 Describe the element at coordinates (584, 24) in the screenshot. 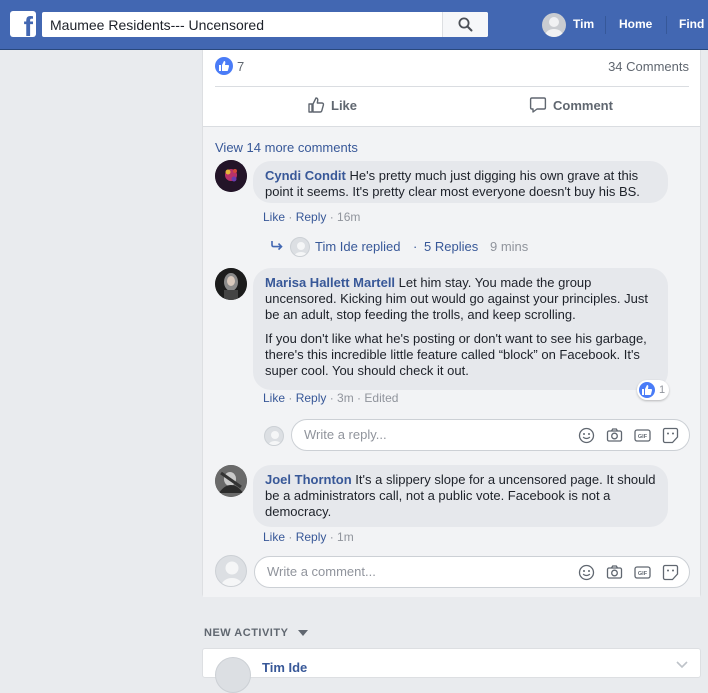

I see `profile-name: Tim` at that location.